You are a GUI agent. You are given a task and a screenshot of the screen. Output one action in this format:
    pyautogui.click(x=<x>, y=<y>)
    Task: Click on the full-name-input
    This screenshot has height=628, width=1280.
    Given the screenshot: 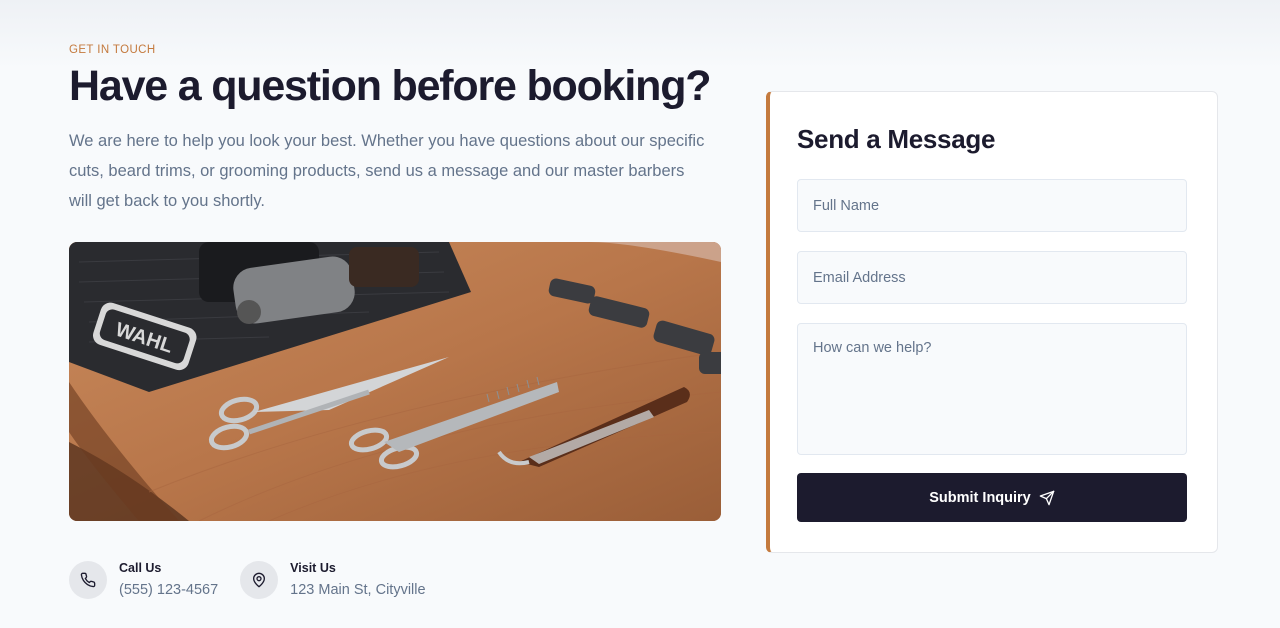 What is the action you would take?
    pyautogui.click(x=992, y=205)
    